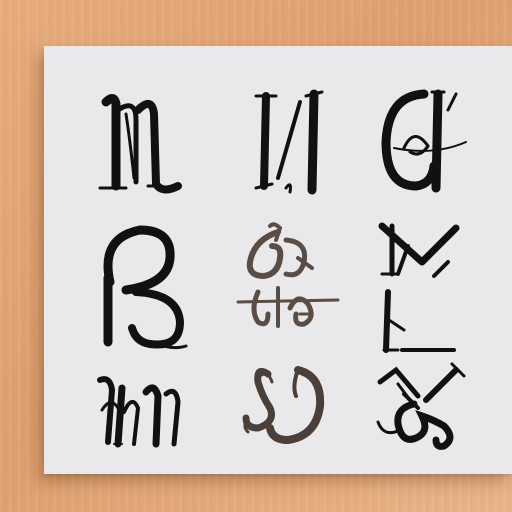 Image resolution: width=512 pixels, height=512 pixels. Describe the element at coordinates (140, 144) in the screenshot. I see `glyph-m-blackletter` at that location.